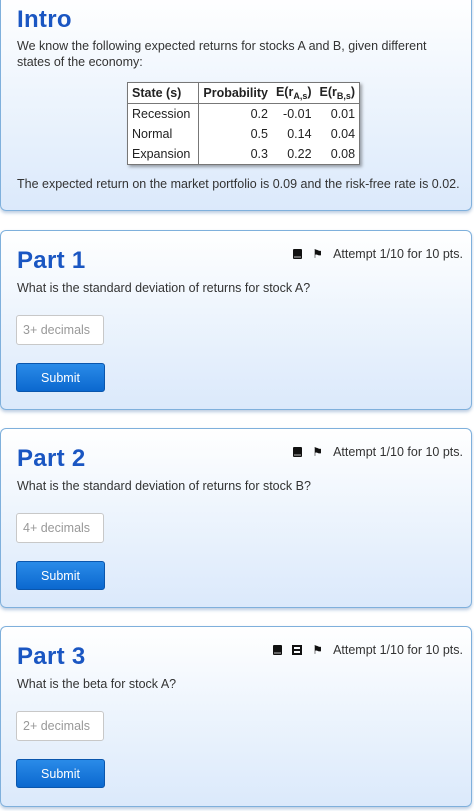  Describe the element at coordinates (337, 93) in the screenshot. I see `header-er-b: E(rB,s)` at that location.